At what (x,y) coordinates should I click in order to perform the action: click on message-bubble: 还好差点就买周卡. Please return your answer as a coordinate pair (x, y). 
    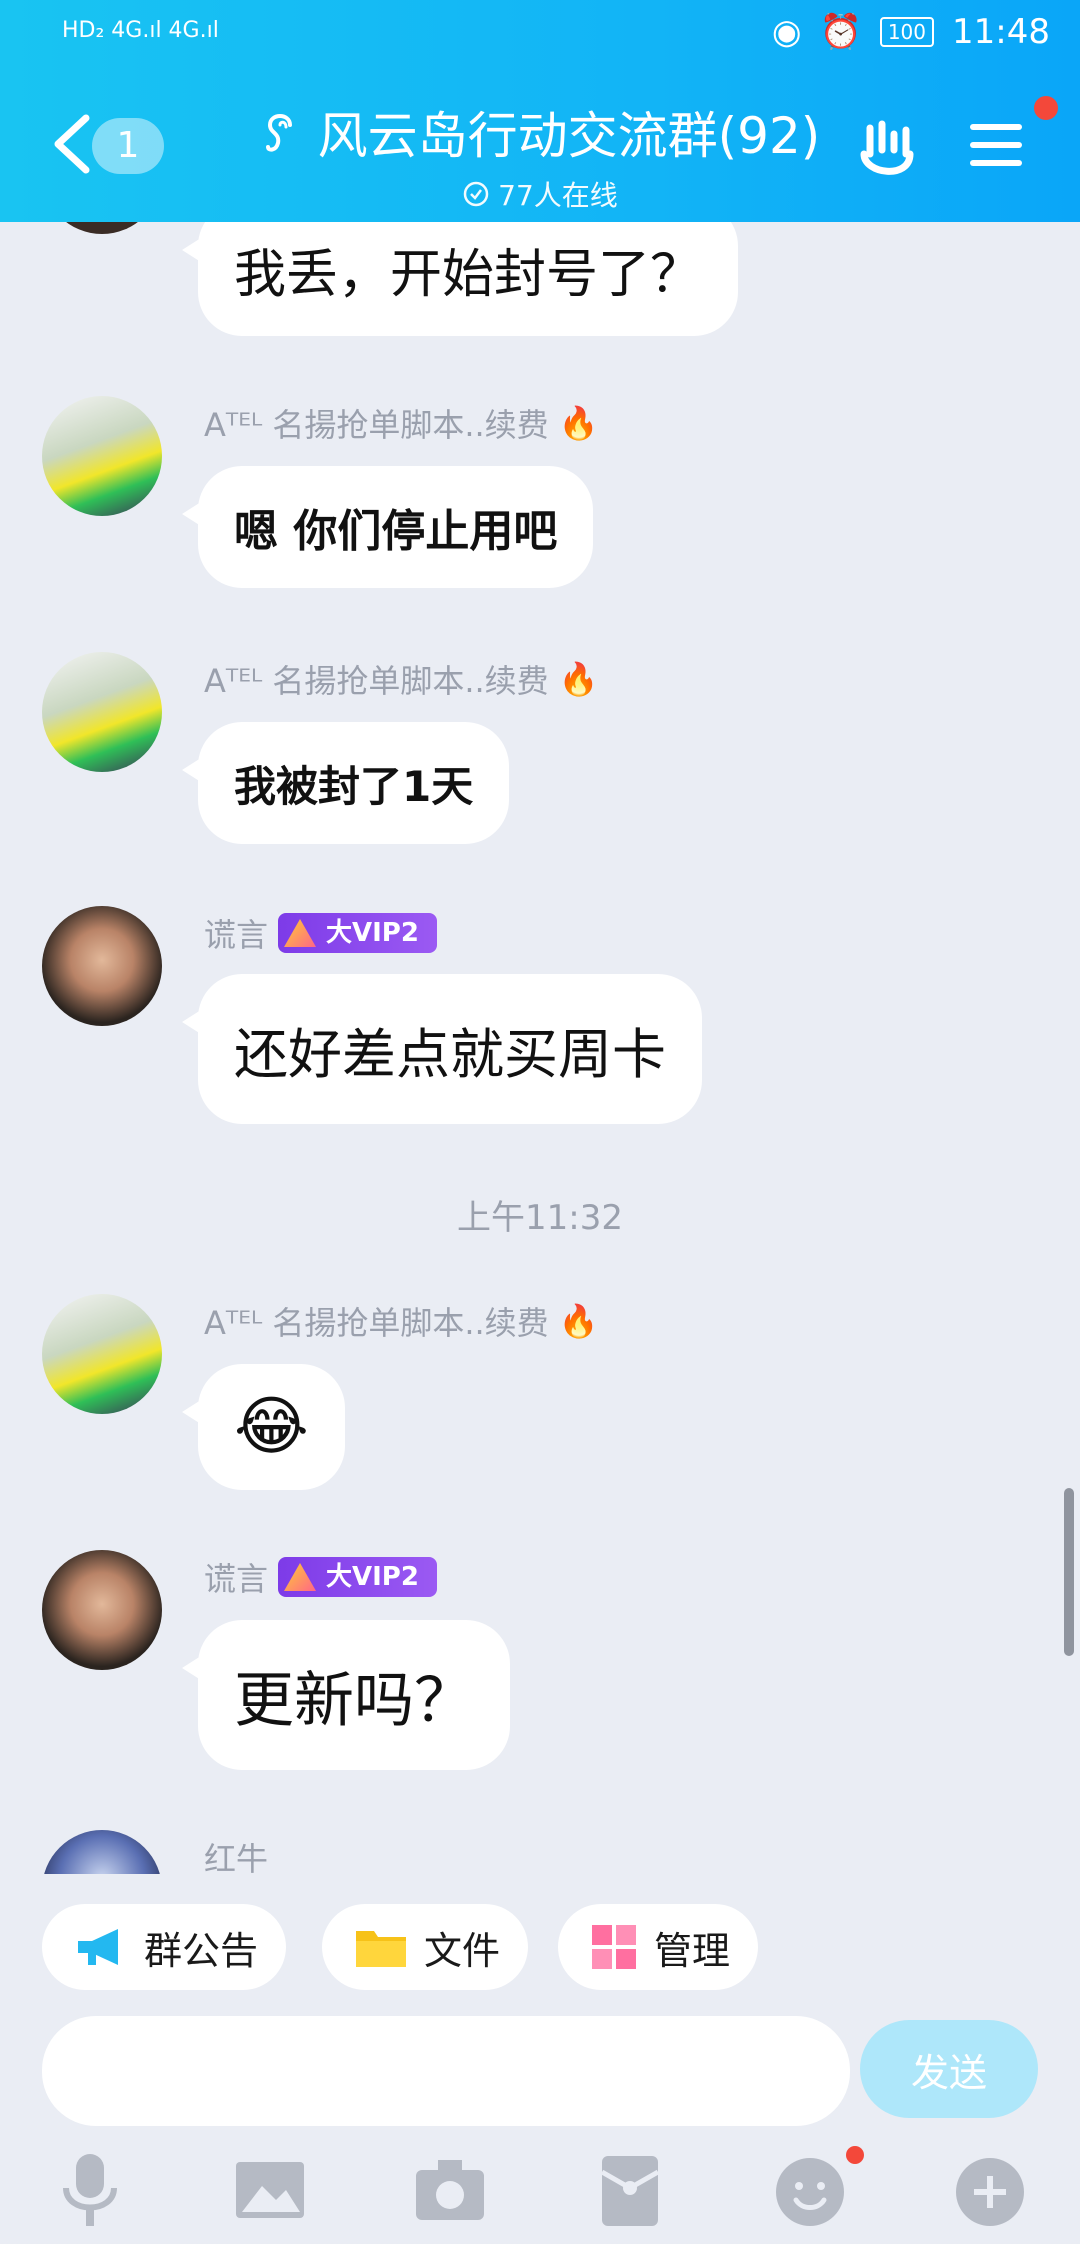
    Looking at the image, I should click on (442, 1049).